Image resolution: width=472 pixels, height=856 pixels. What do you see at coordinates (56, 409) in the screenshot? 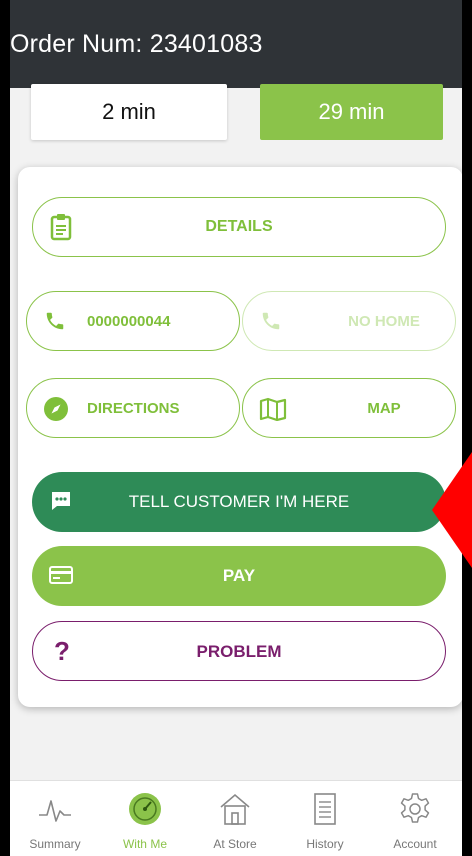
I see `compass-icon` at bounding box center [56, 409].